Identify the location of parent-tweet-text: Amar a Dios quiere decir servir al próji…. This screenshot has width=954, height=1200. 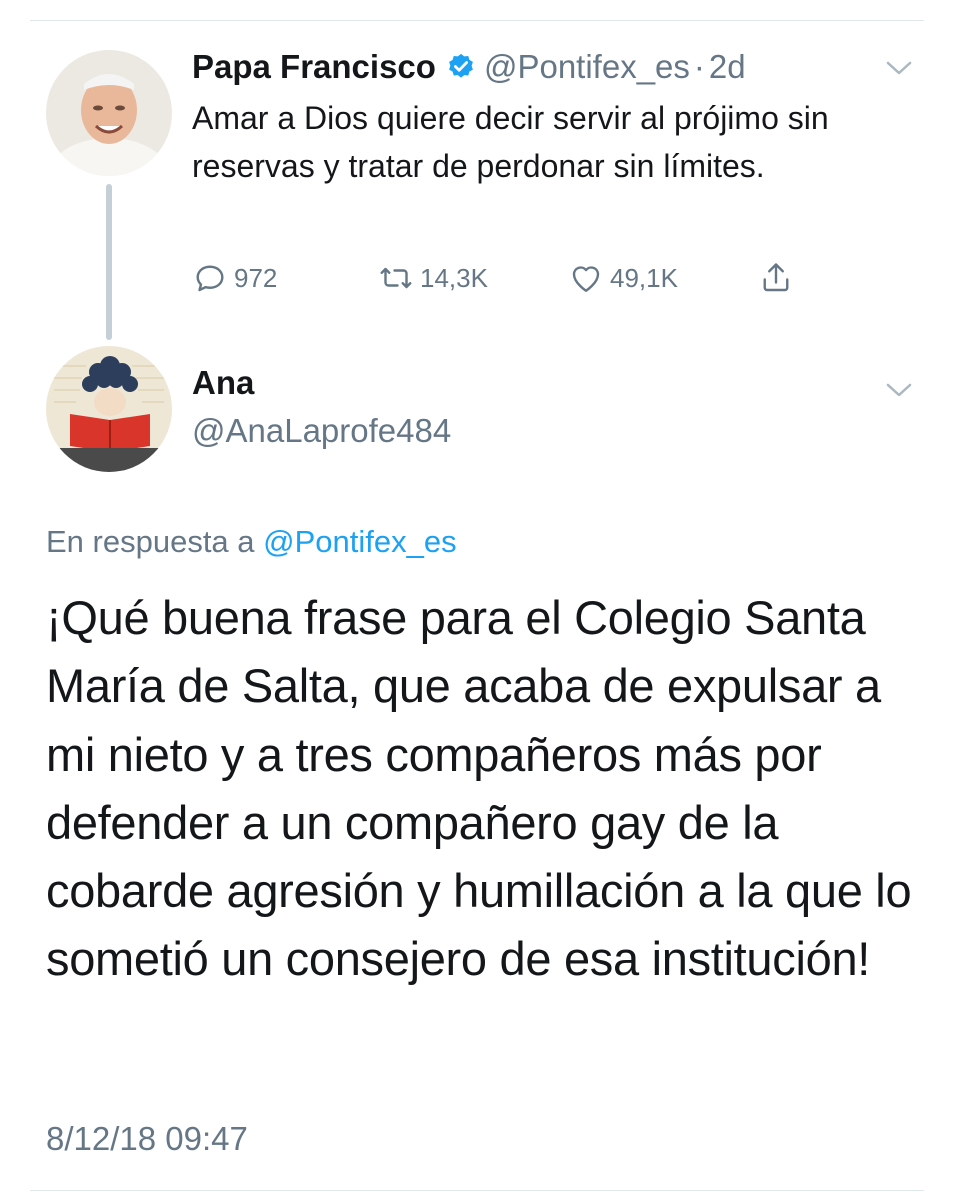
(510, 142).